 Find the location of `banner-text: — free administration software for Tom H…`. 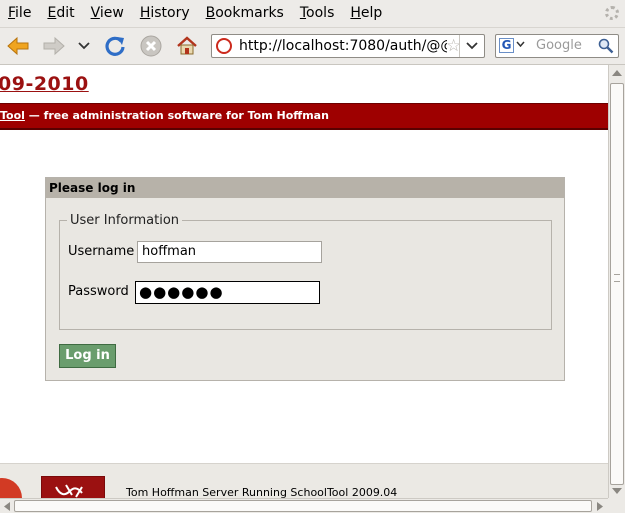

banner-text: — free administration software for Tom H… is located at coordinates (176, 115).